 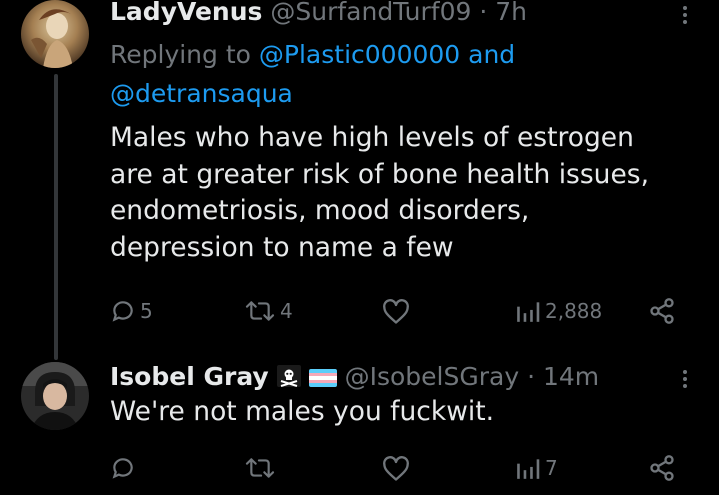 What do you see at coordinates (282, 247) in the screenshot?
I see `tweet-text-line: depression to name a few` at bounding box center [282, 247].